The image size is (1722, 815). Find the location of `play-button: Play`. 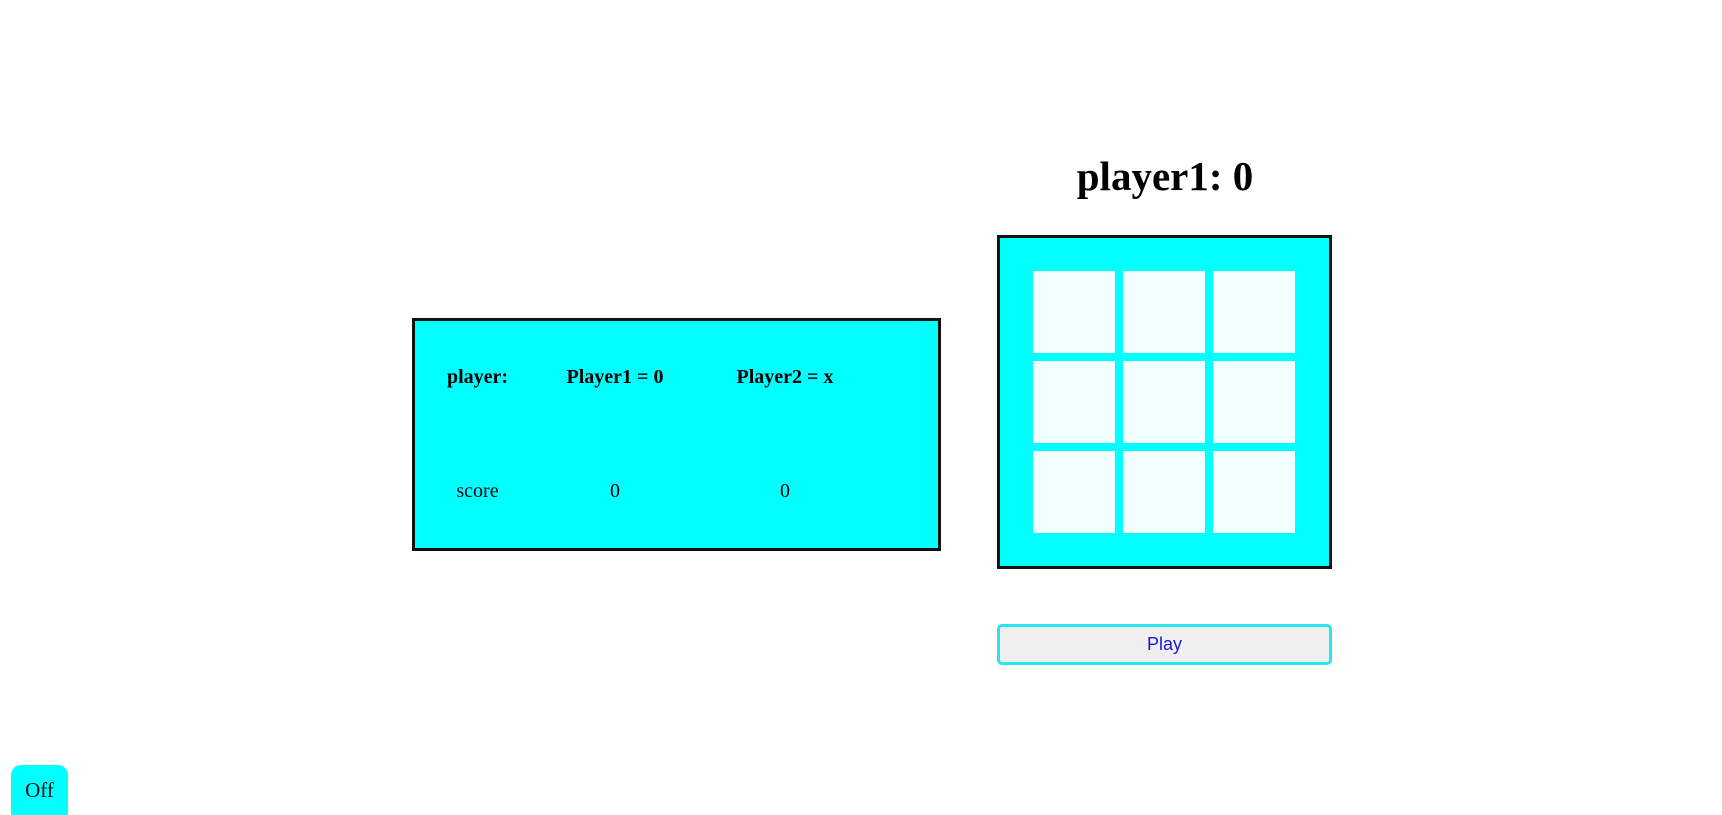

play-button: Play is located at coordinates (1164, 644).